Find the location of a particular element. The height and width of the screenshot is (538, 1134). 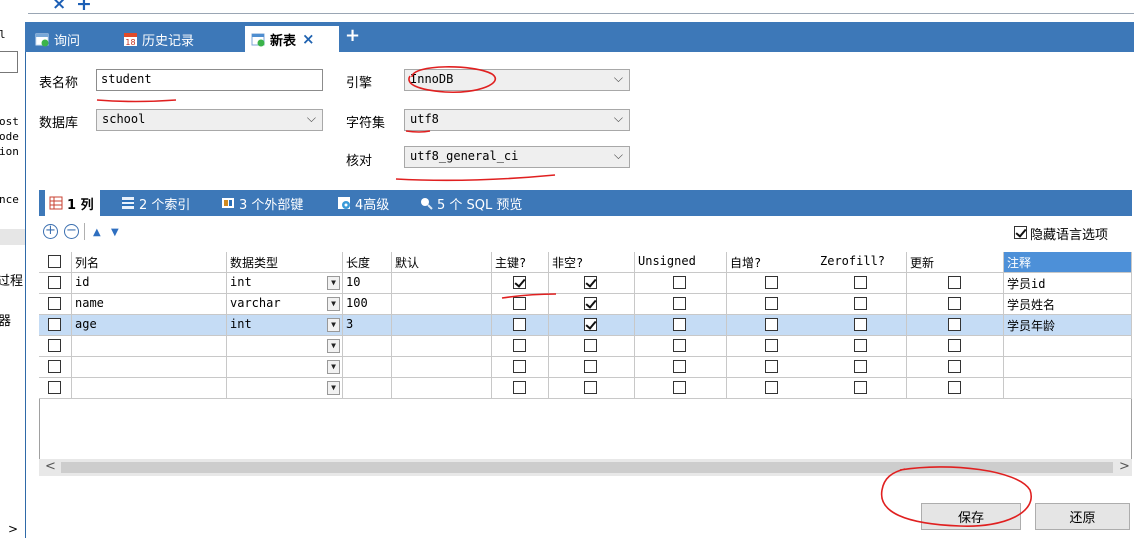

column-name-cell: name is located at coordinates (149, 304).